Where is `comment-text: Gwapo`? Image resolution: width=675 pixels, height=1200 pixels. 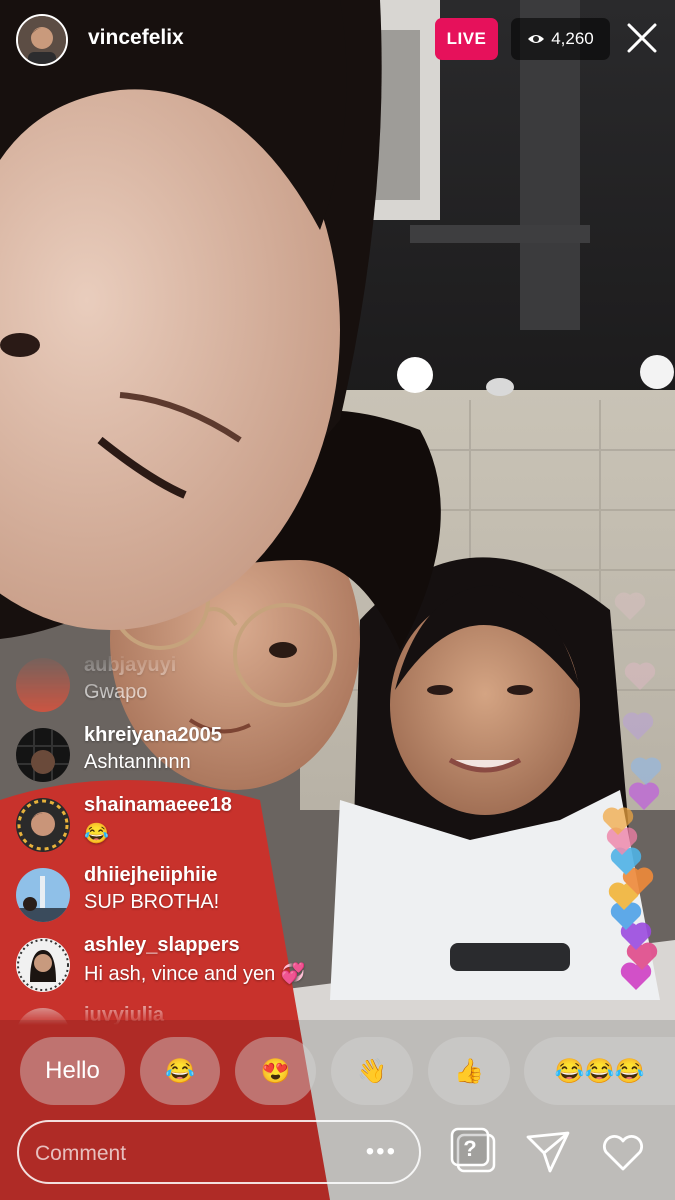
comment-text: Gwapo is located at coordinates (116, 692).